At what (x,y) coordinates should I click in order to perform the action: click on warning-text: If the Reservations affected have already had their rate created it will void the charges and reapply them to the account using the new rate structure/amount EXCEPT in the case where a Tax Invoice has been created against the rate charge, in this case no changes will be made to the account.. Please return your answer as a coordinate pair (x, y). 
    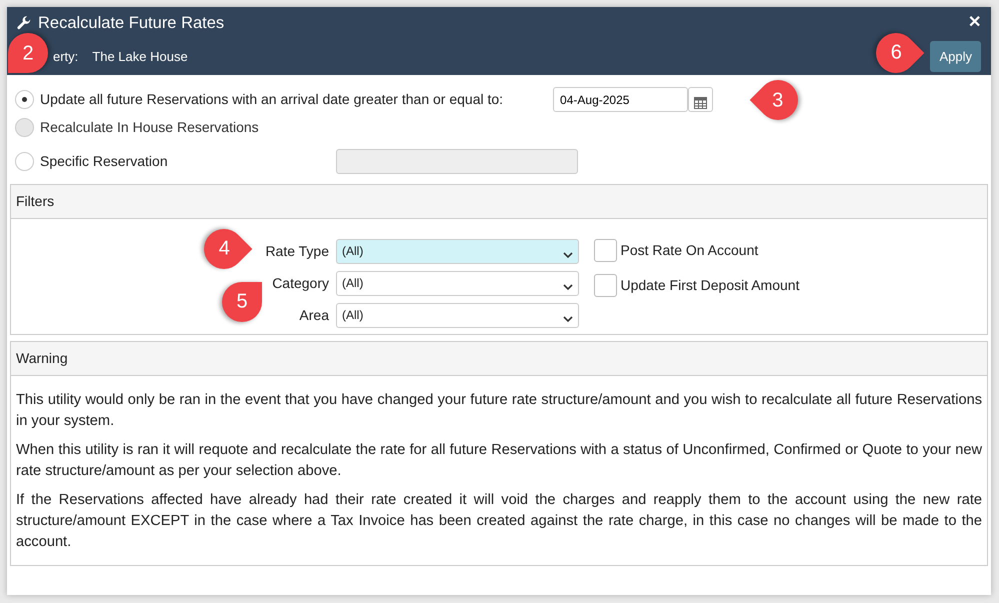
    Looking at the image, I should click on (499, 521).